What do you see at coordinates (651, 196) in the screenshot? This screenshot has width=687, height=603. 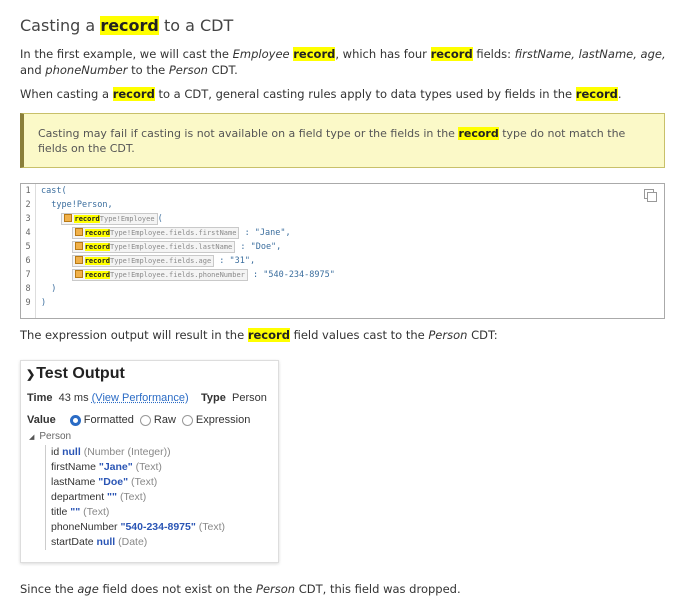 I see `copy-icon` at bounding box center [651, 196].